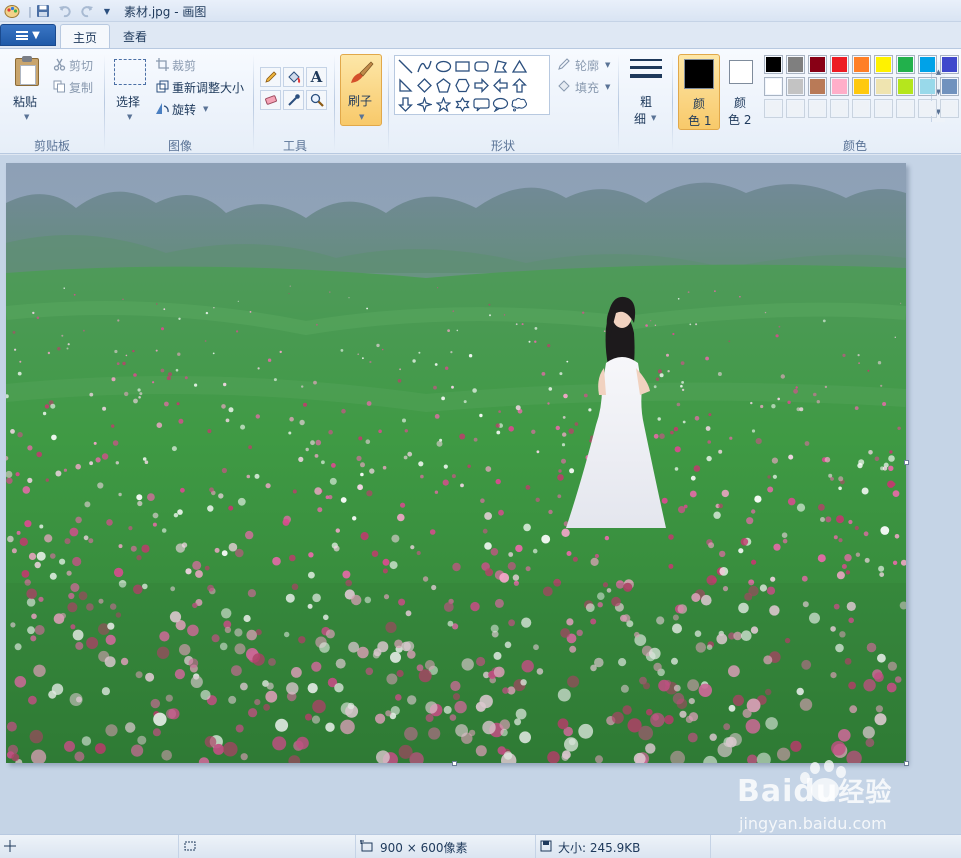 This screenshot has width=961, height=858. Describe the element at coordinates (128, 101) in the screenshot. I see `select-button: 选择` at that location.